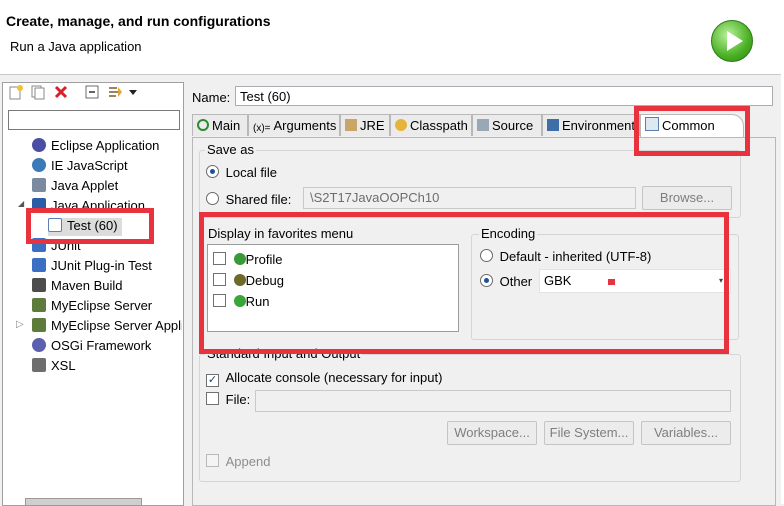 The image size is (784, 506). What do you see at coordinates (351, 125) in the screenshot?
I see `jre-tab-icon` at bounding box center [351, 125].